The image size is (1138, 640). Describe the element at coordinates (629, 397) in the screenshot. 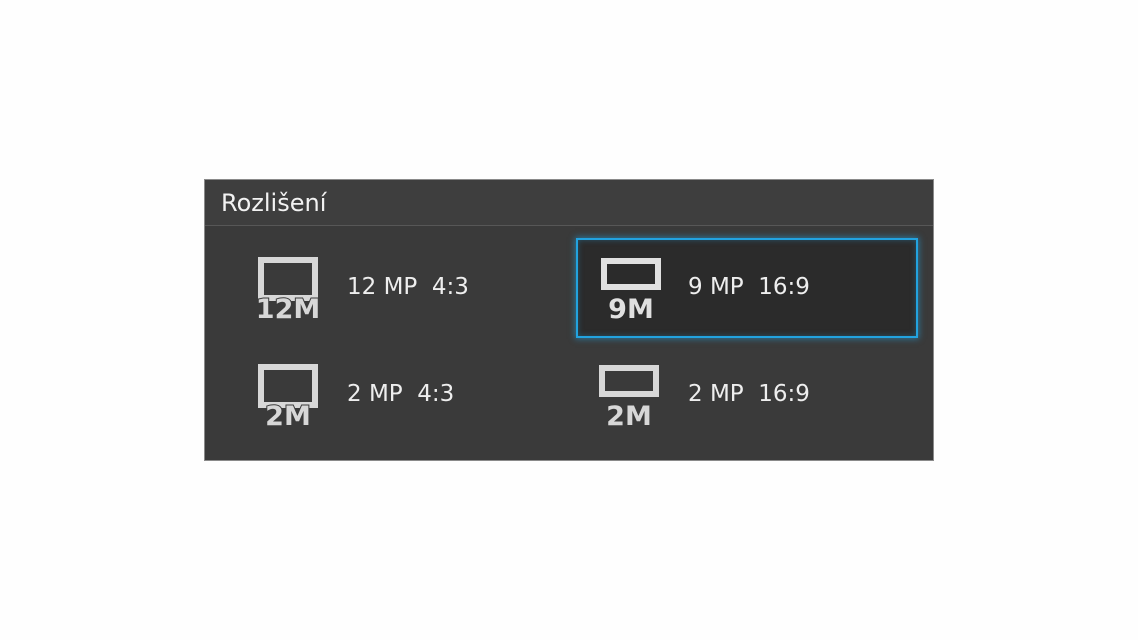

I see `resolution-16-9-icon: 2M` at that location.